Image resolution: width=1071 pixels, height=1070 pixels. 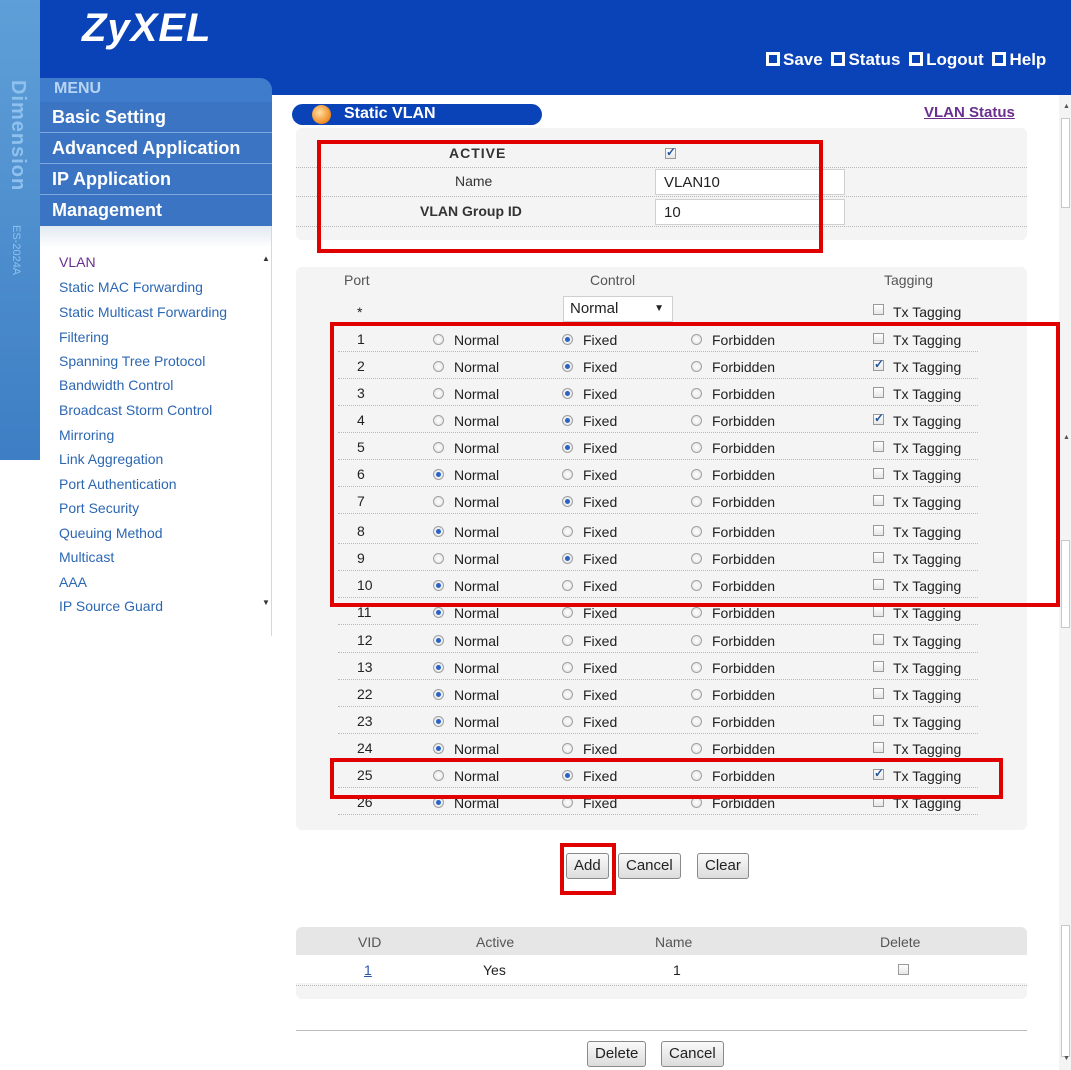 What do you see at coordinates (18, 136) in the screenshot?
I see `brand-side-text: Dimension` at bounding box center [18, 136].